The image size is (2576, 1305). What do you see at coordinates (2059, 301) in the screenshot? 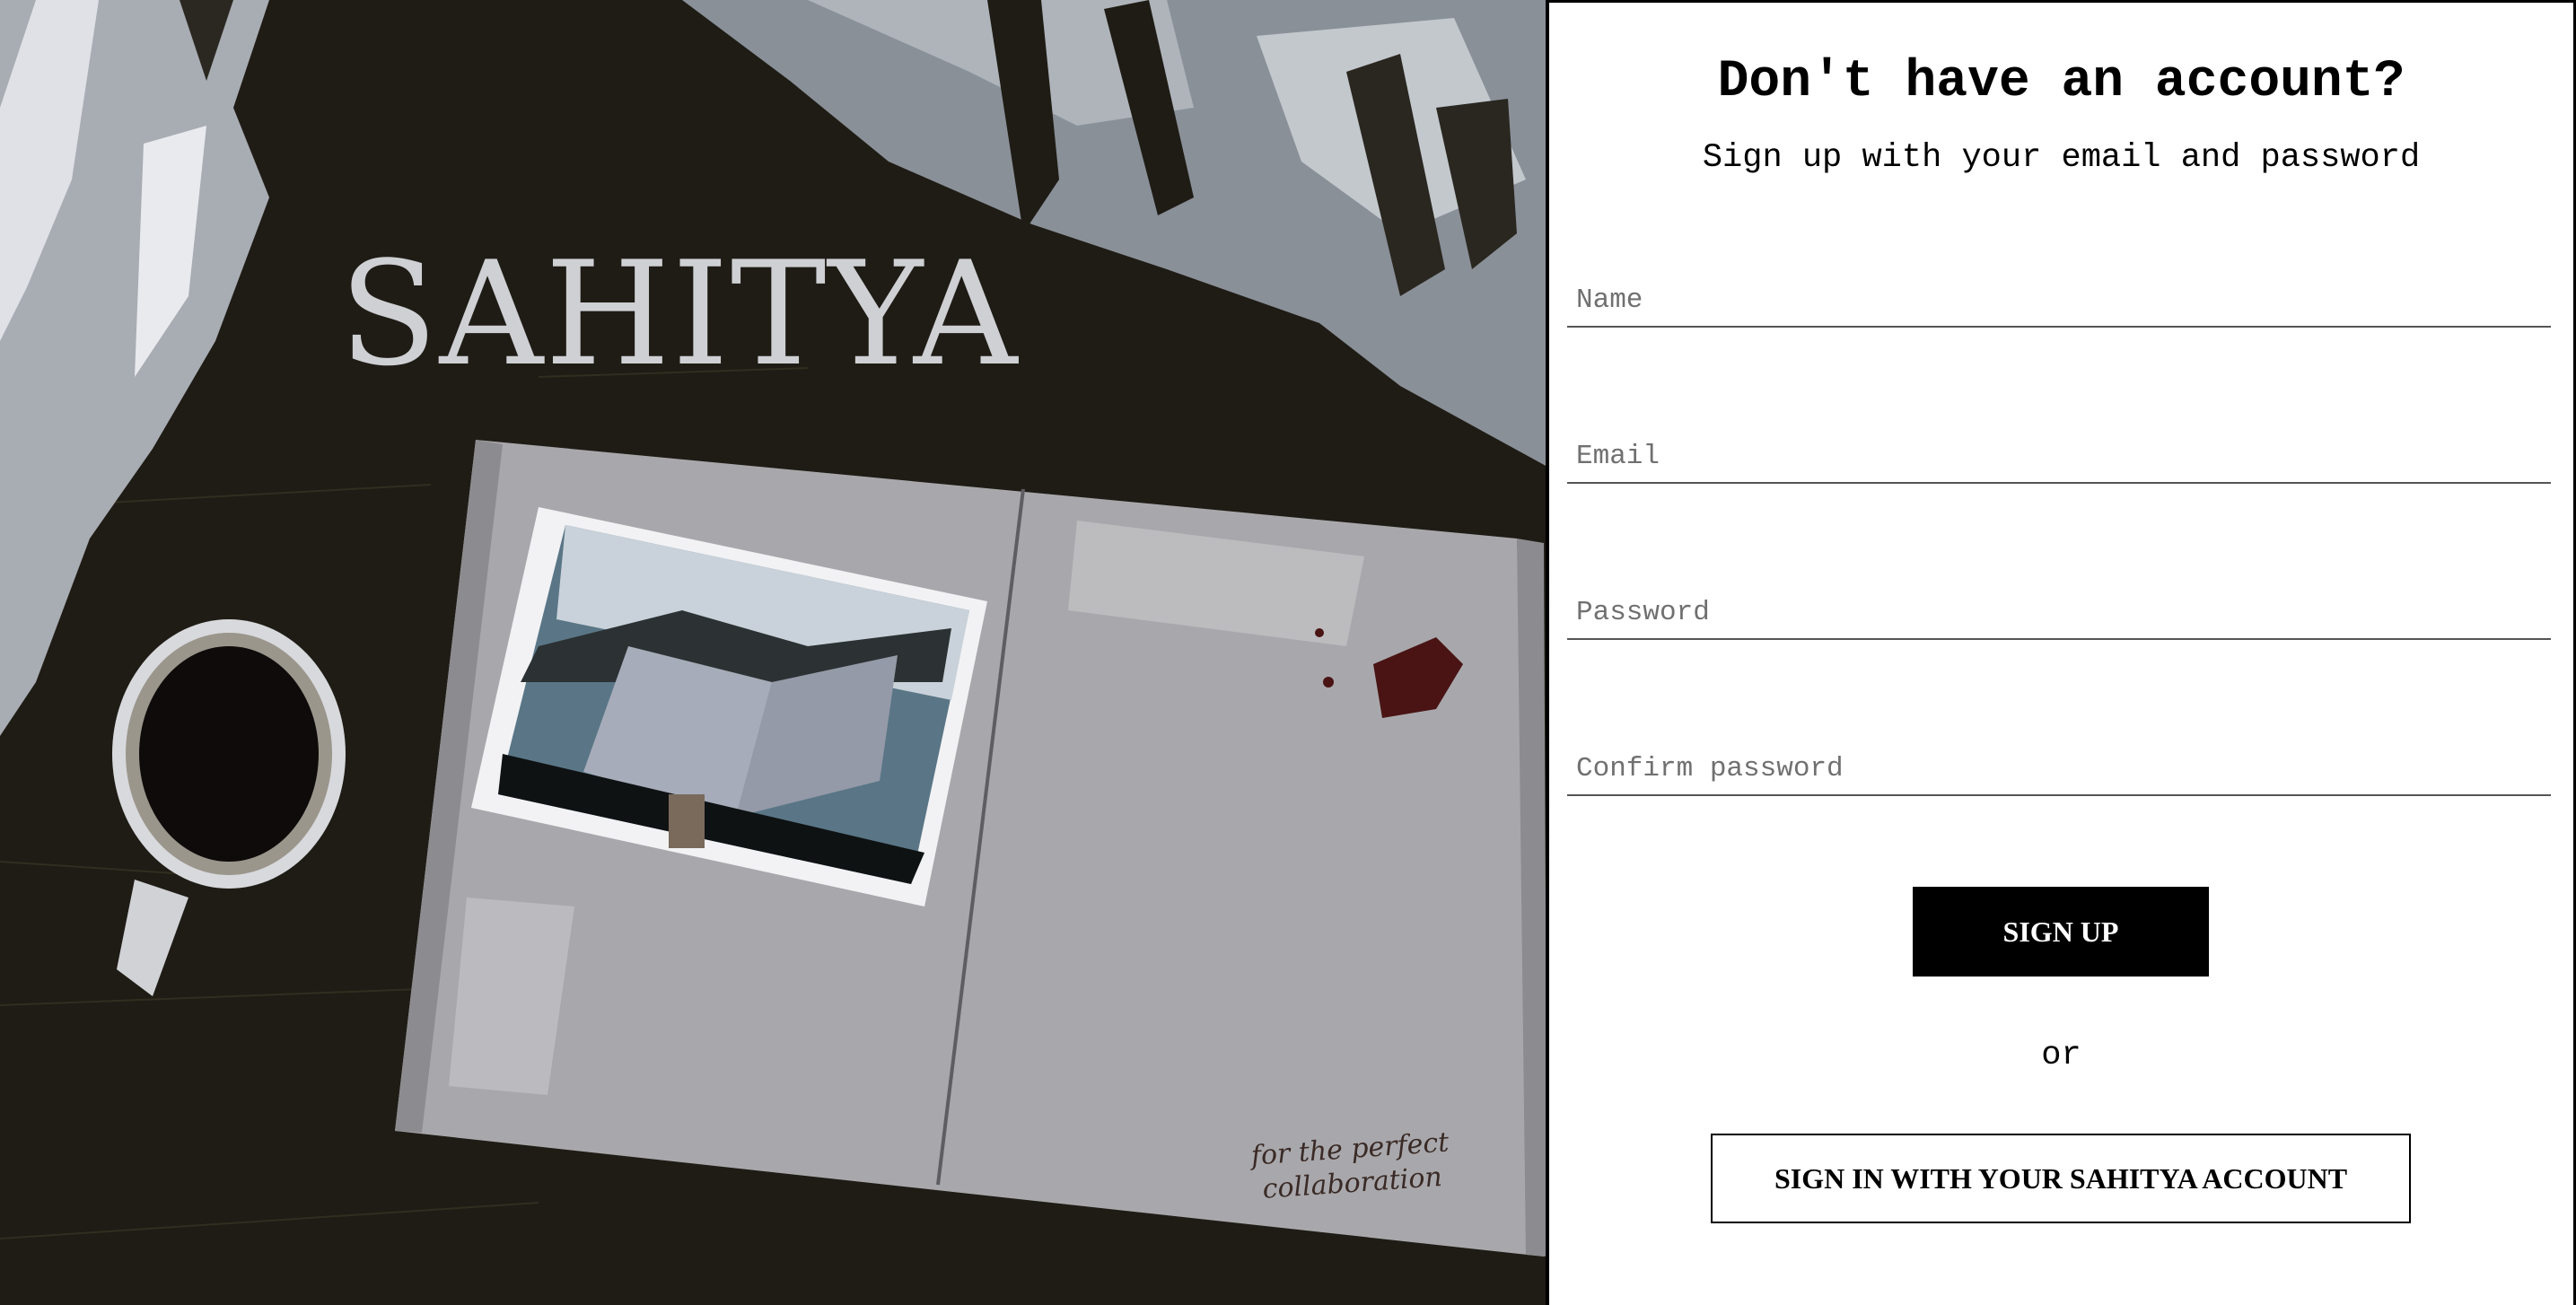
I see `name-input` at bounding box center [2059, 301].